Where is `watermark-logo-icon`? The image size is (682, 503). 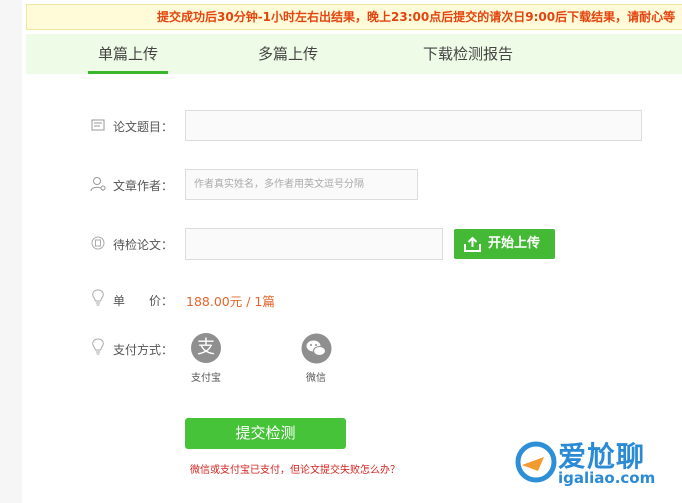 watermark-logo-icon is located at coordinates (536, 462).